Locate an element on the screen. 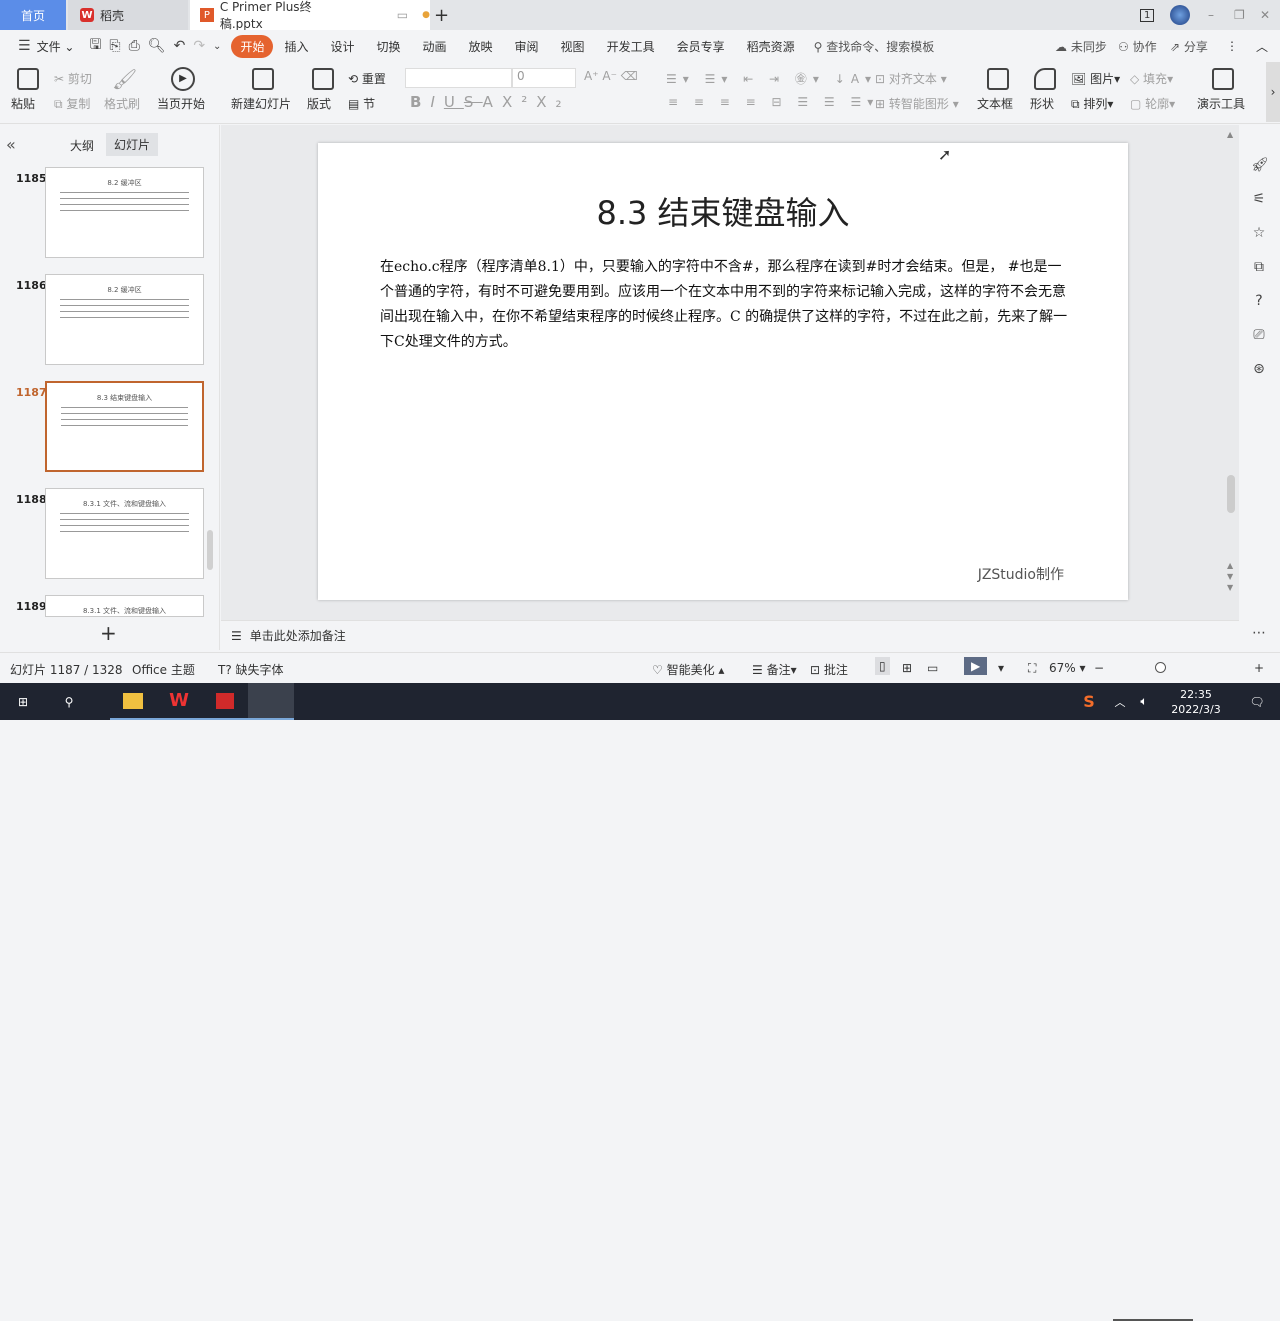  tray-expand-icon: ︿ is located at coordinates (1120, 701).